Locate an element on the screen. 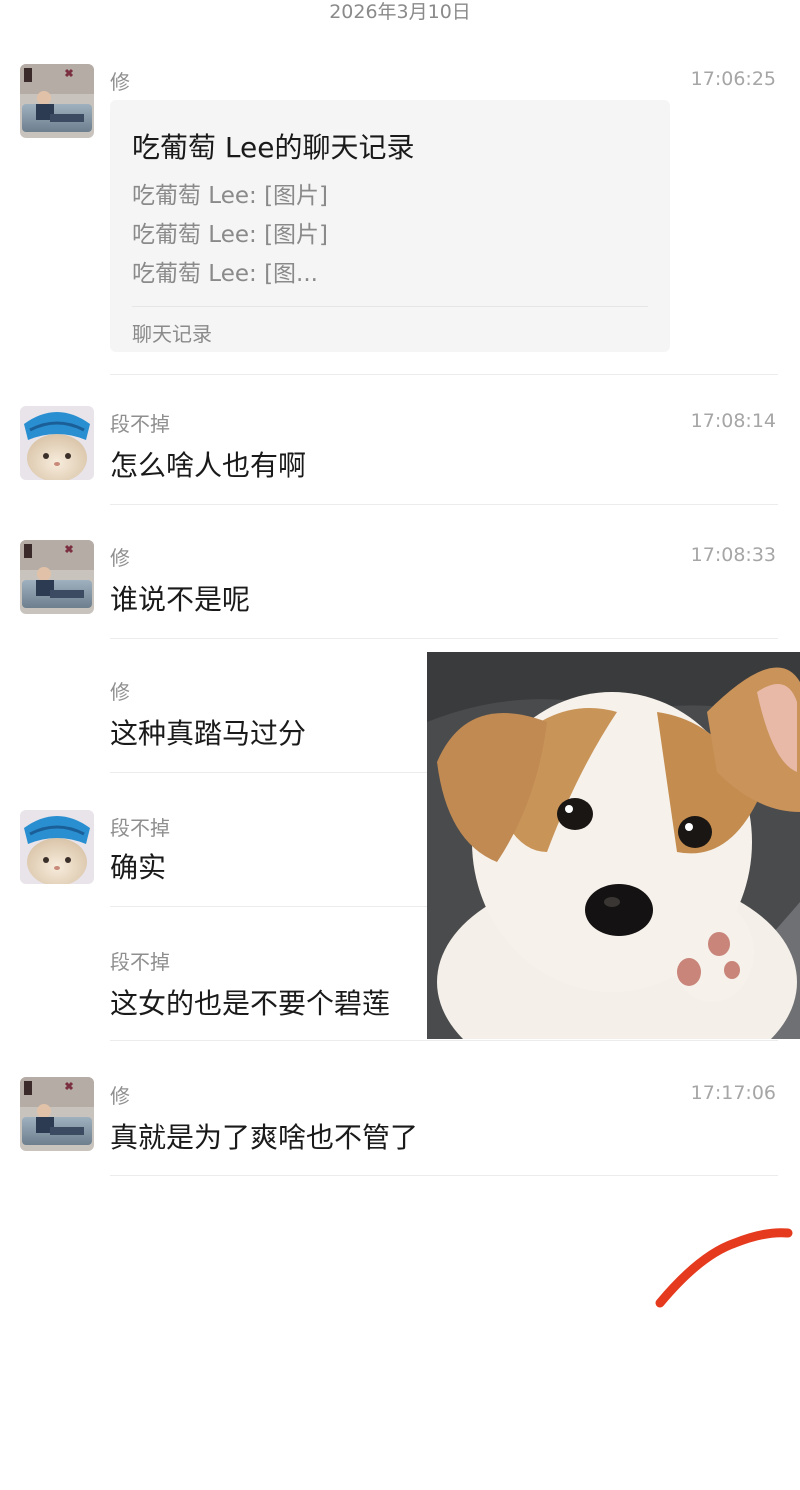 Image resolution: width=800 pixels, height=1490 pixels. red-pen-annotation is located at coordinates (720, 1265).